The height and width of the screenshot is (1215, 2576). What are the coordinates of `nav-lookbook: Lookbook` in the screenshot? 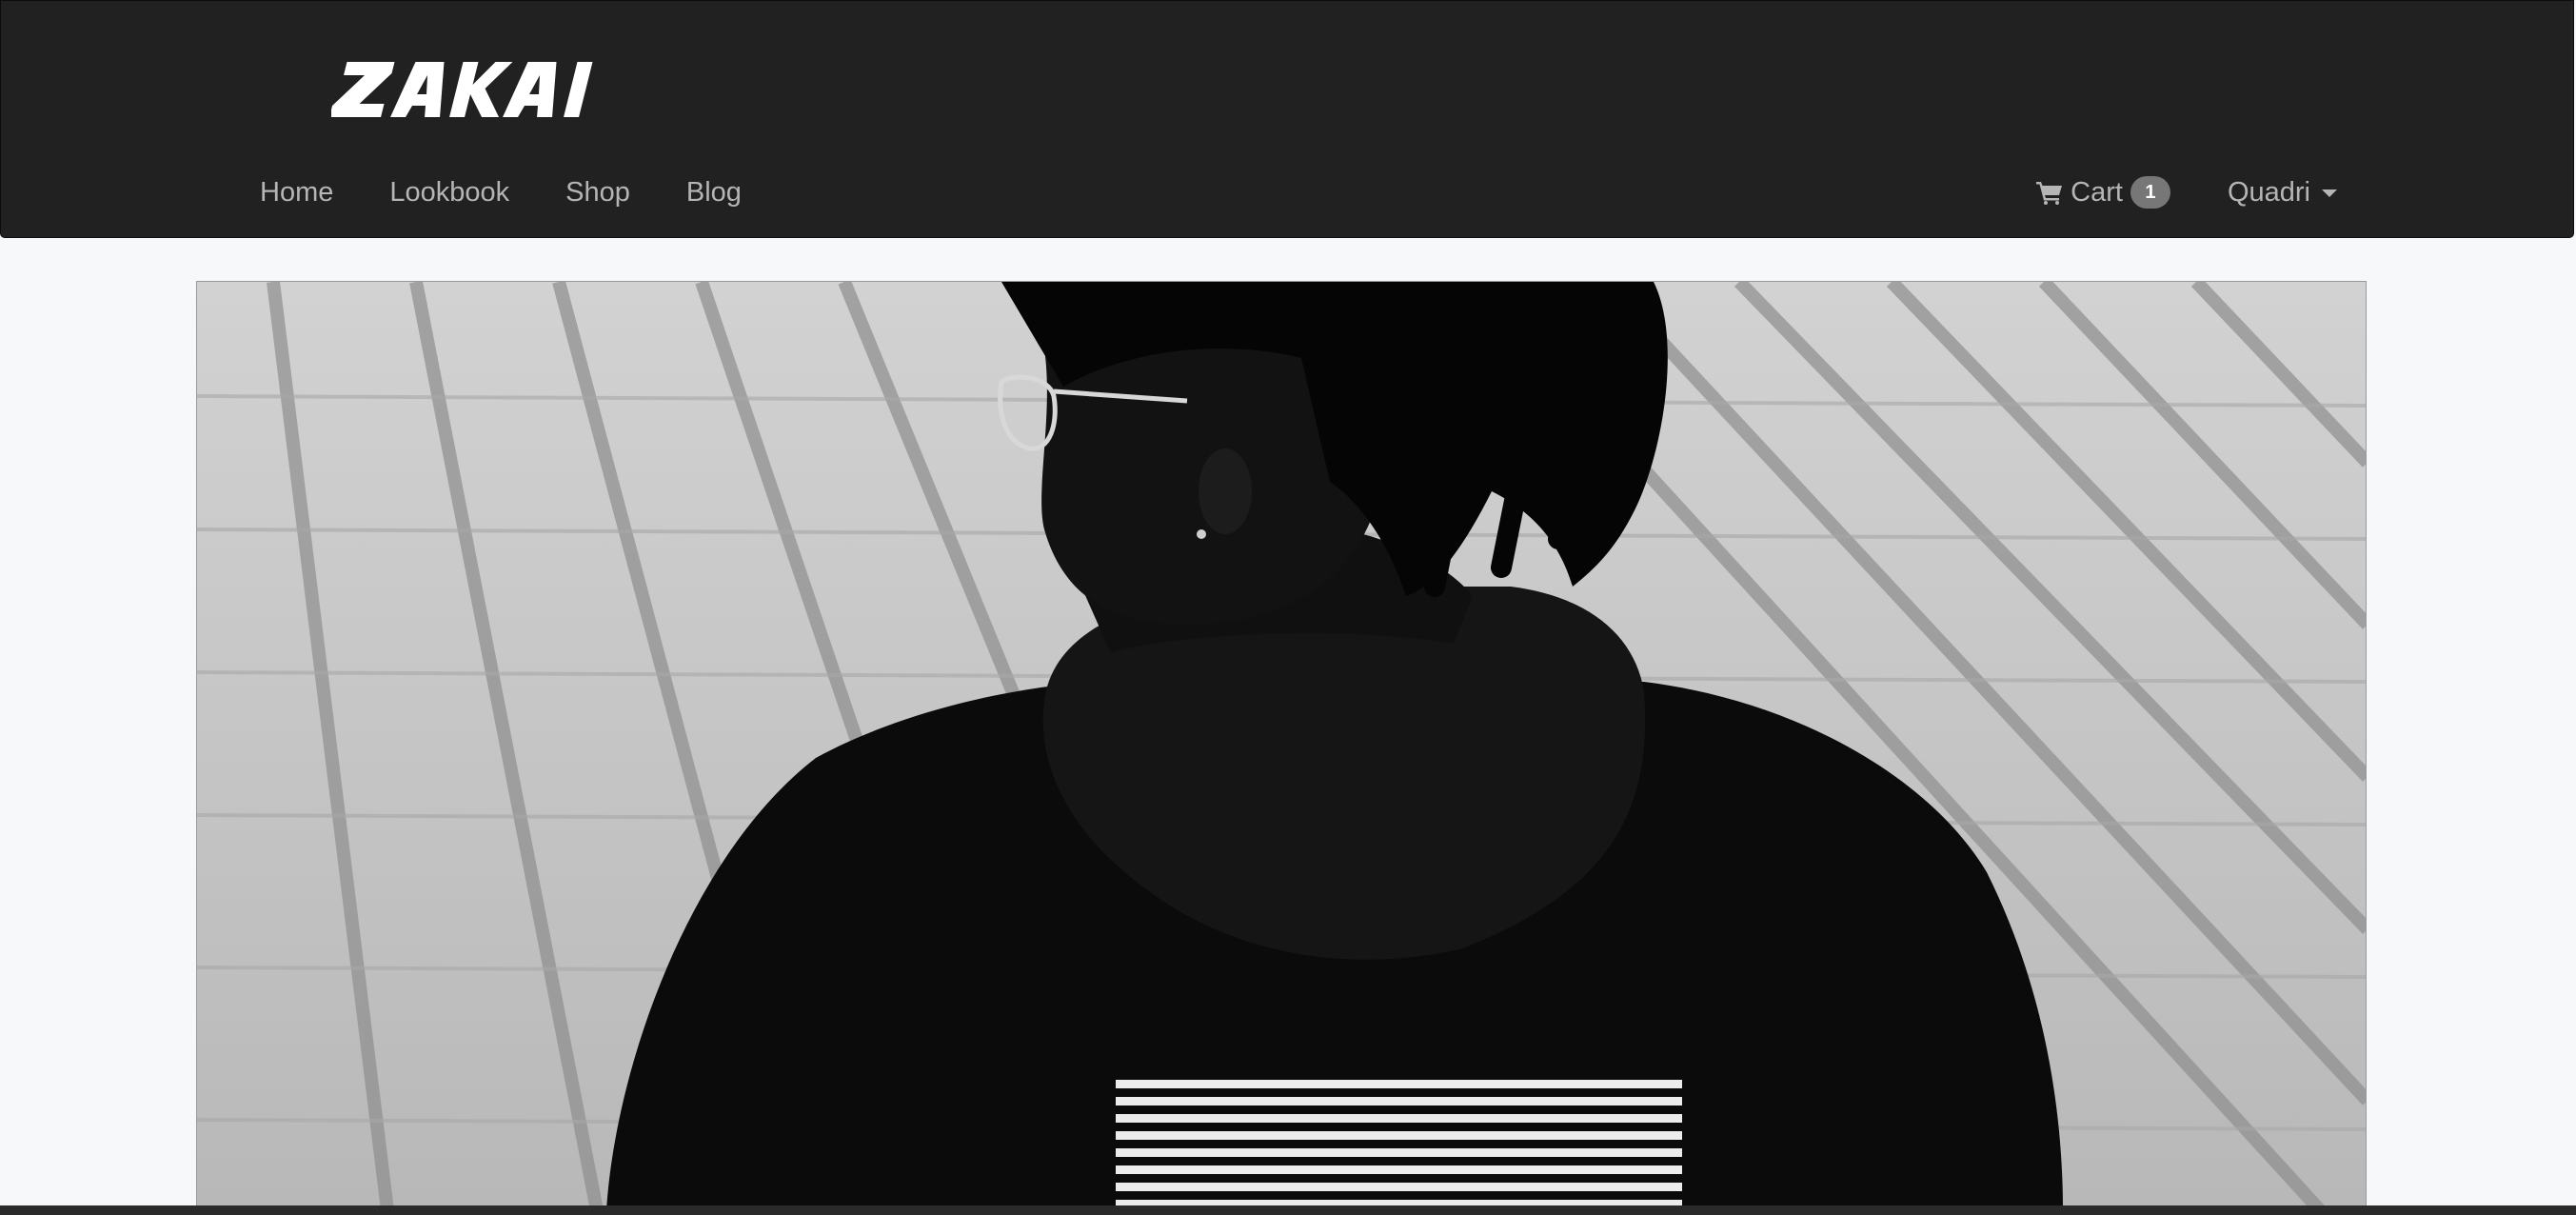 It's located at (449, 192).